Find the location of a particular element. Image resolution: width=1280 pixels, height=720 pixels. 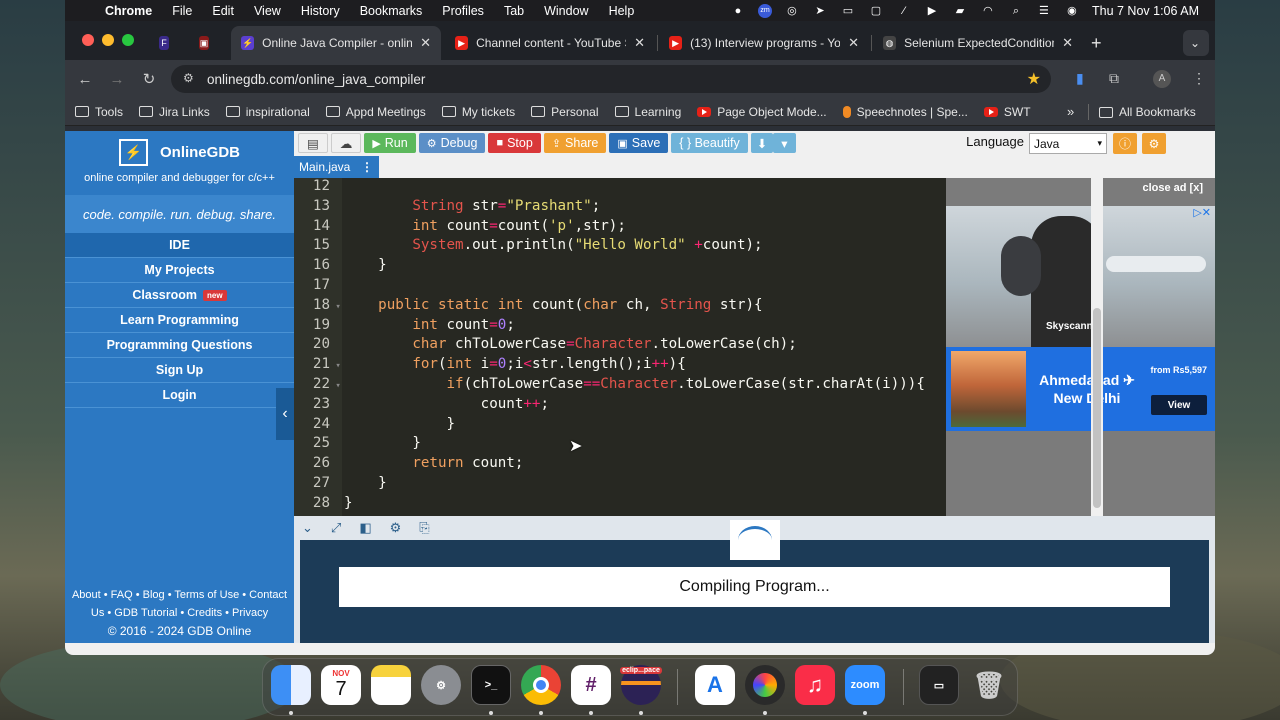

gear-icon: ⚙ is located at coordinates (396, 528).